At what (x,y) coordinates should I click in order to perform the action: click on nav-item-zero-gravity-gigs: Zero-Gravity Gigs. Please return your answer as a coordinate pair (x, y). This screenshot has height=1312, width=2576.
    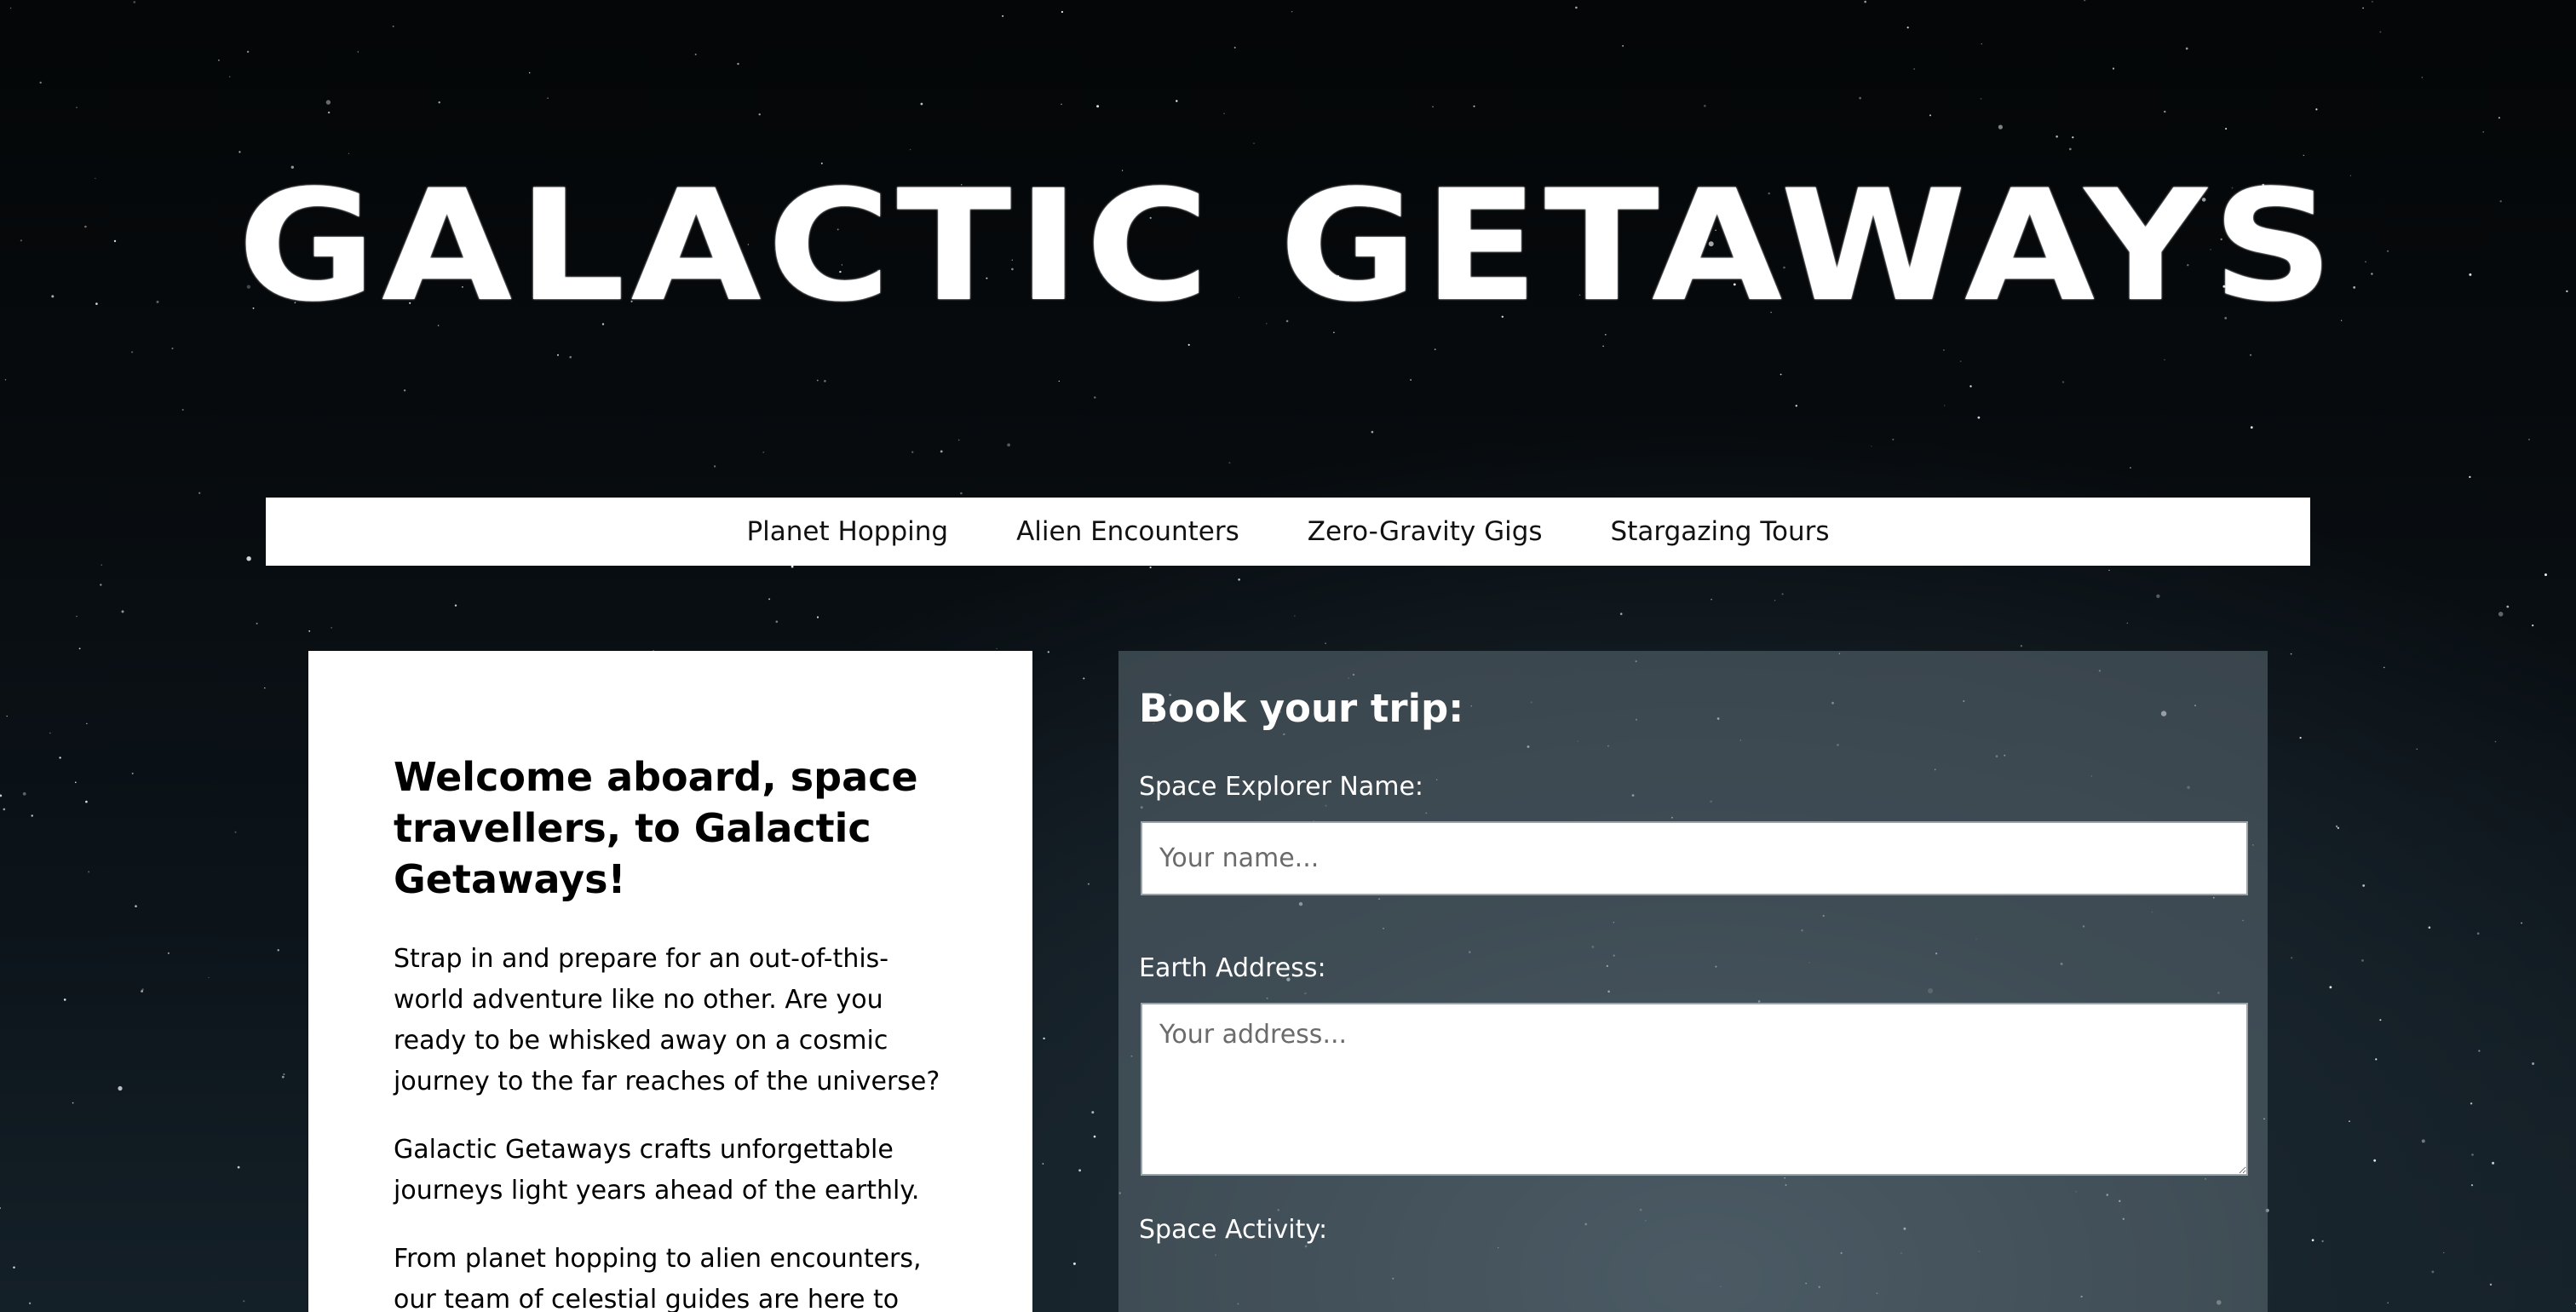
    Looking at the image, I should click on (1426, 531).